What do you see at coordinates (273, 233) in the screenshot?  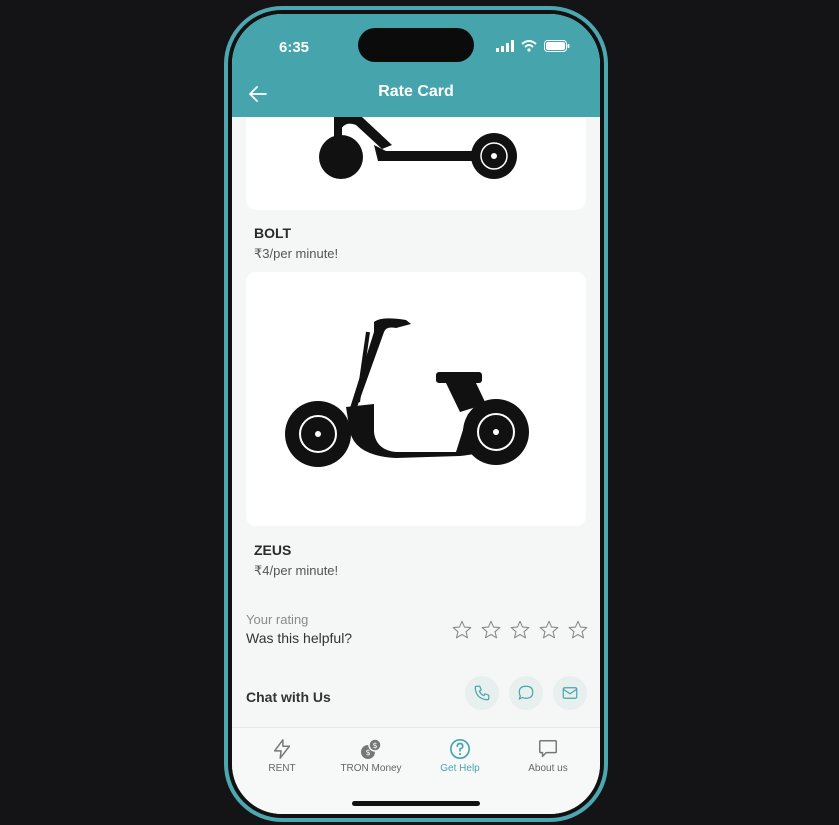 I see `vehicle-name: BOLT` at bounding box center [273, 233].